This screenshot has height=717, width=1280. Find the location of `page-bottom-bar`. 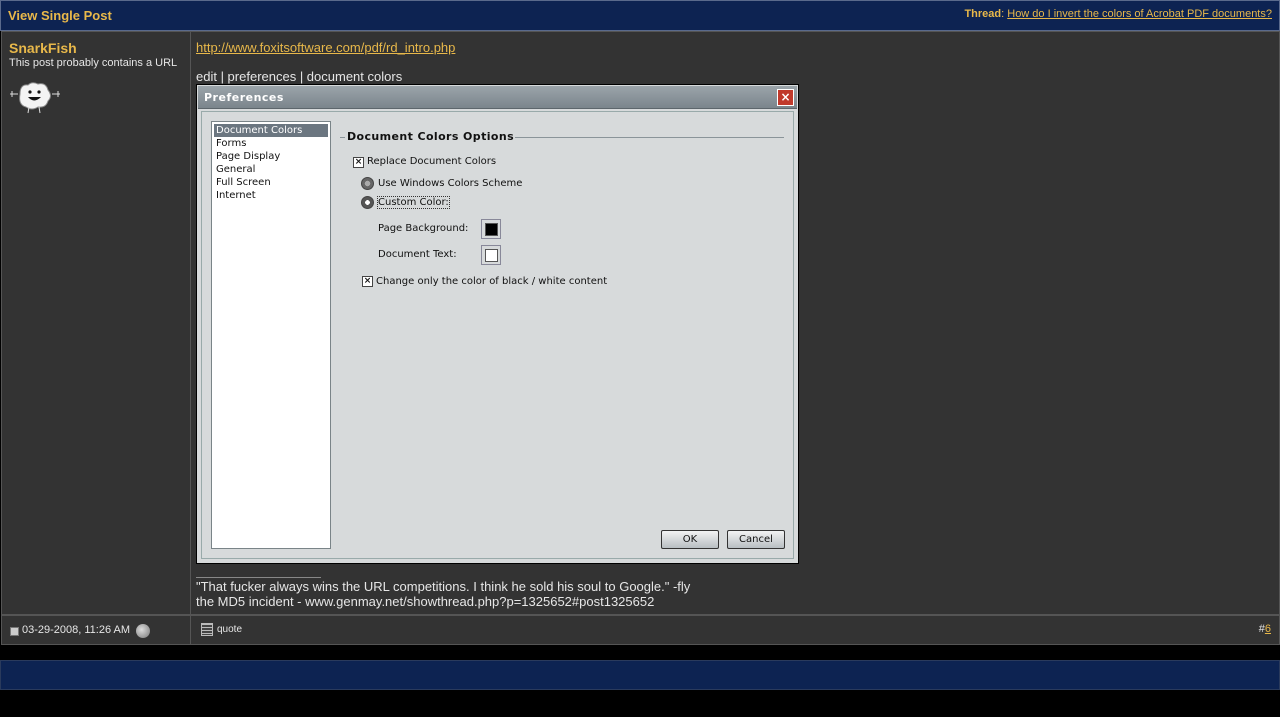

page-bottom-bar is located at coordinates (640, 675).